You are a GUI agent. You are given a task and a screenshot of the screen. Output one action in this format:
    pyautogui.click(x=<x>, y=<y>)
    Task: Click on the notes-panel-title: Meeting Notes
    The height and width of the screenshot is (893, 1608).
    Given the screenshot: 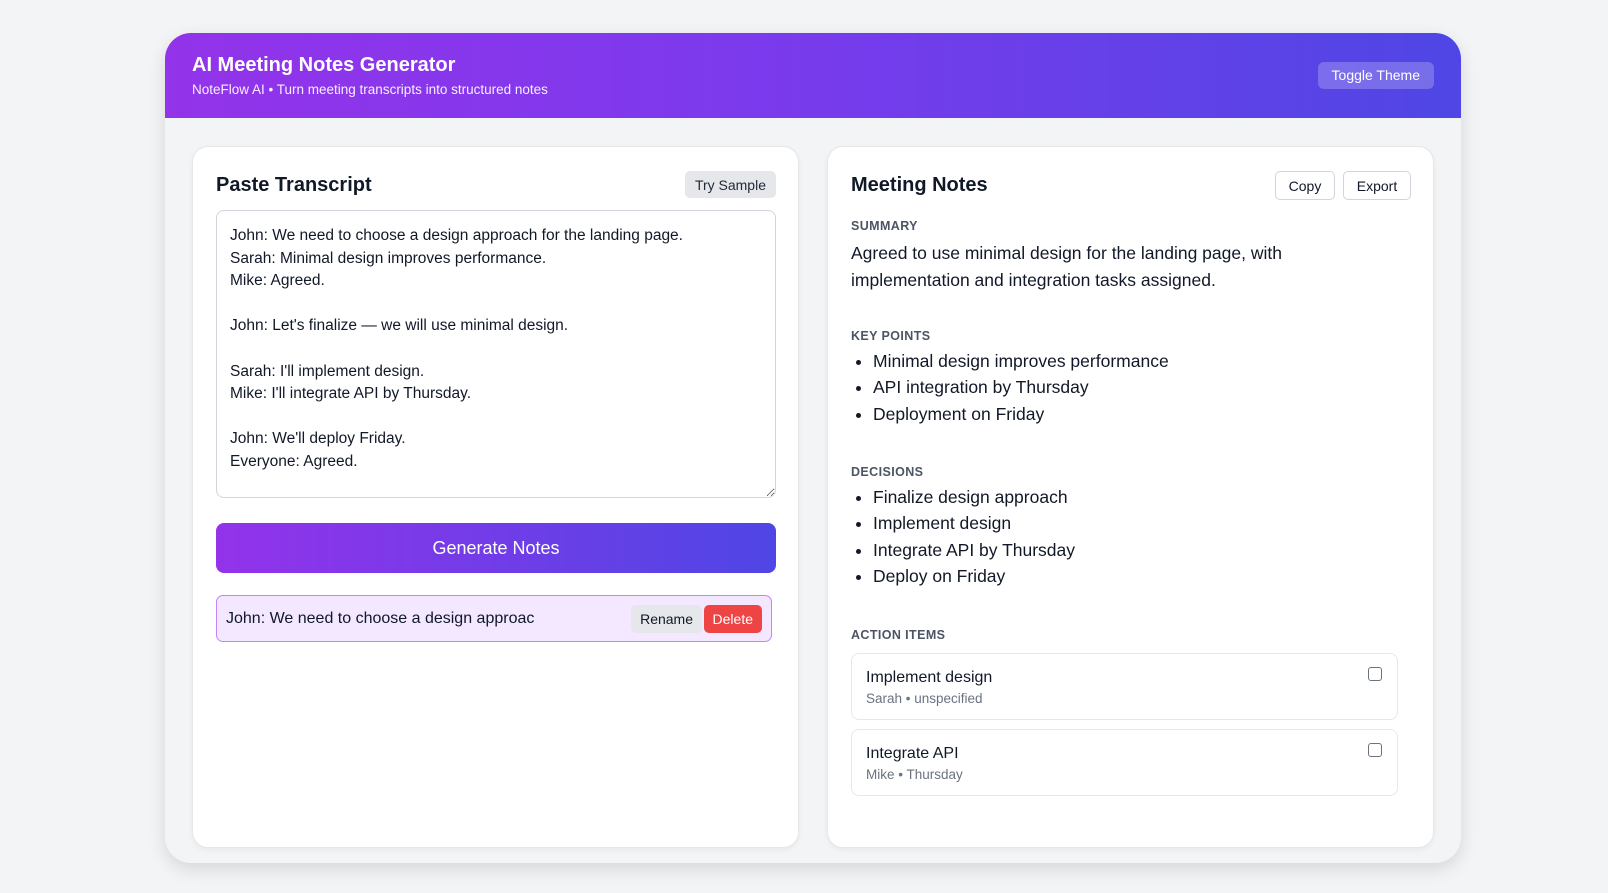 What is the action you would take?
    pyautogui.click(x=919, y=185)
    